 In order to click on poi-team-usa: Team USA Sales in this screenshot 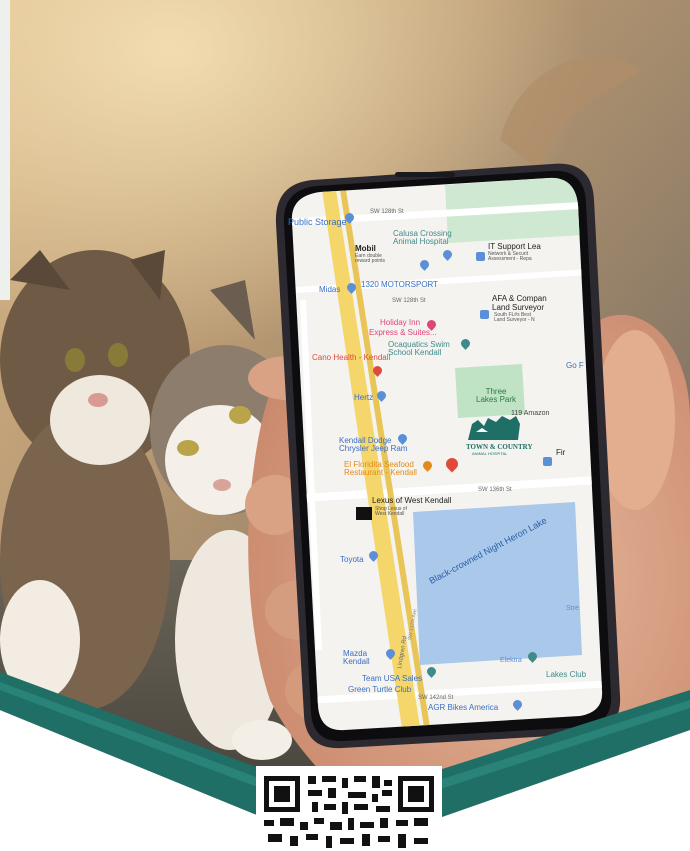, I will do `click(392, 678)`.